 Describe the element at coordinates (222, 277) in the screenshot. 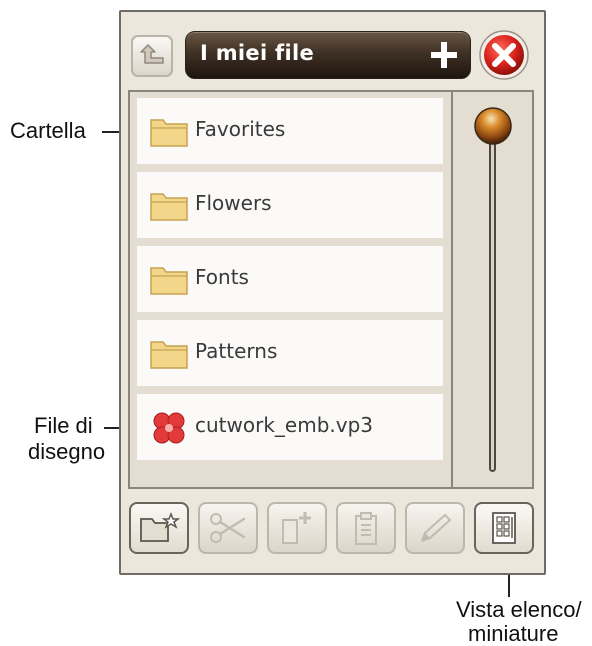

I see `list-item-label: Fonts` at that location.